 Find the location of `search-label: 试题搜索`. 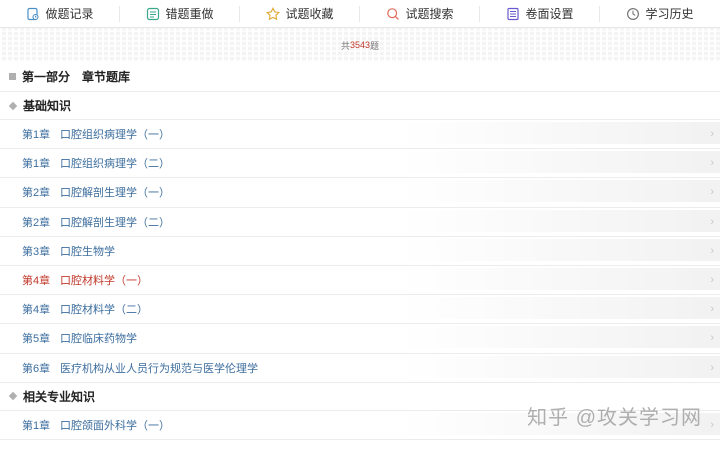

search-label: 试题搜索 is located at coordinates (429, 14).